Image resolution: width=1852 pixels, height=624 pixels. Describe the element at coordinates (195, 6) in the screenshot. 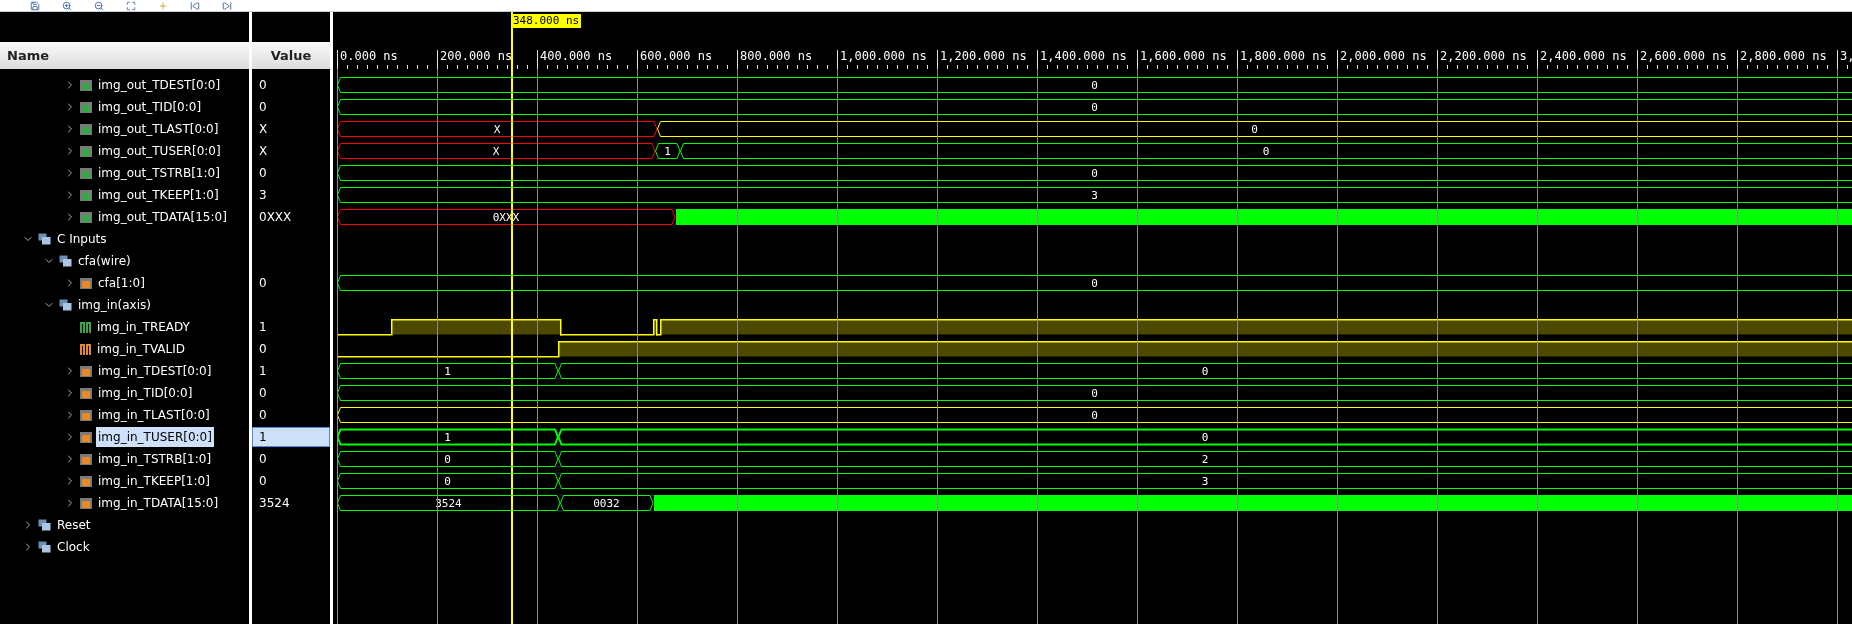

I see `previous-edge-icon` at that location.